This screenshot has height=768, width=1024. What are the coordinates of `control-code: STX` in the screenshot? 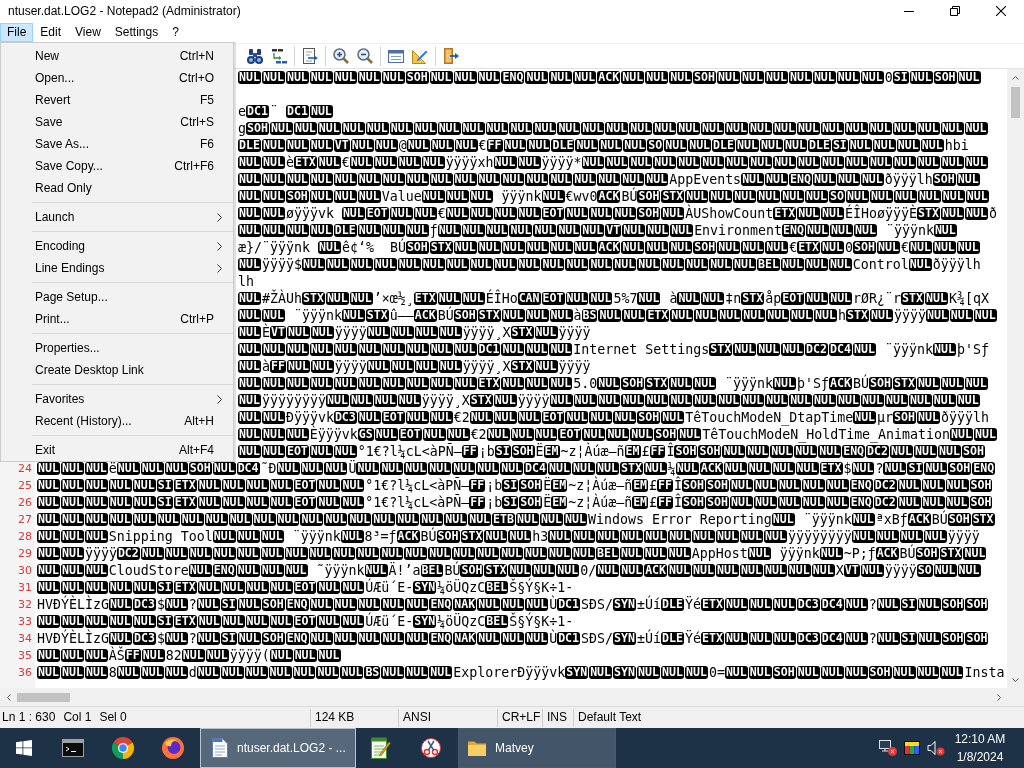 It's located at (913, 298).